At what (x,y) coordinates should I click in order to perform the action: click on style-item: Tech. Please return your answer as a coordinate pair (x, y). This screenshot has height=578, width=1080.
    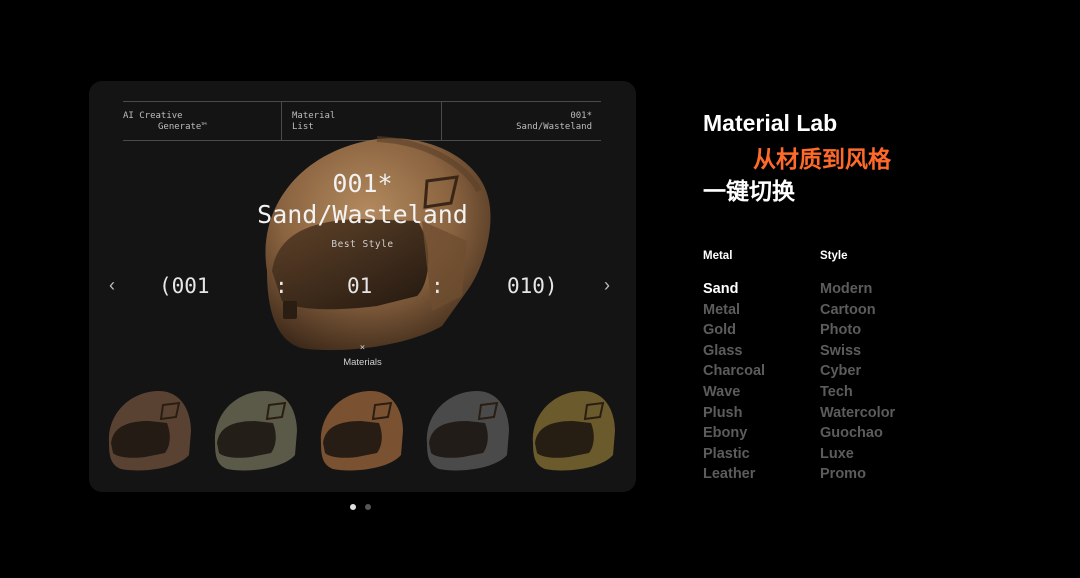
    Looking at the image, I should click on (857, 392).